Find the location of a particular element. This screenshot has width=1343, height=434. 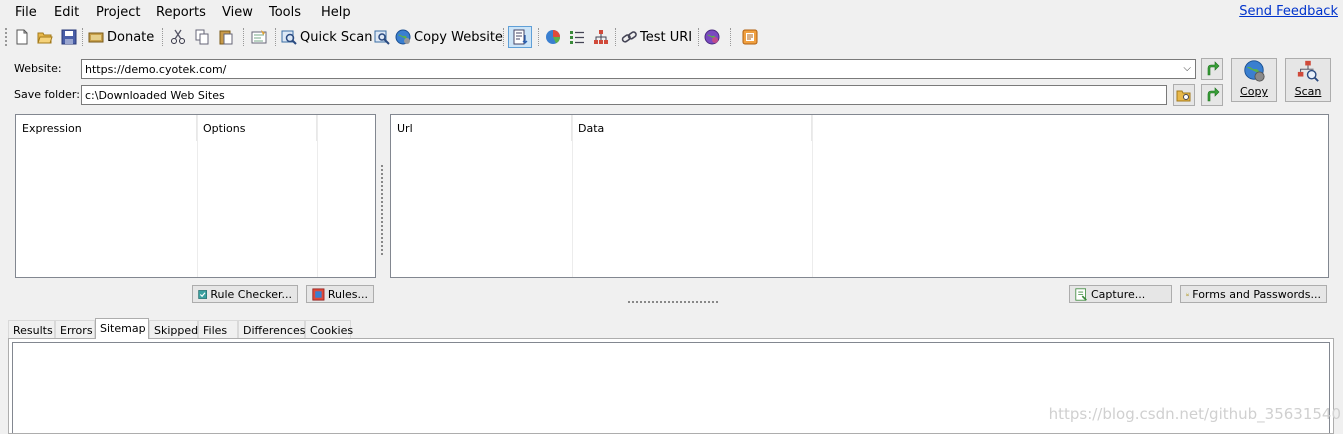

scan-big-button: Scan is located at coordinates (1308, 80).